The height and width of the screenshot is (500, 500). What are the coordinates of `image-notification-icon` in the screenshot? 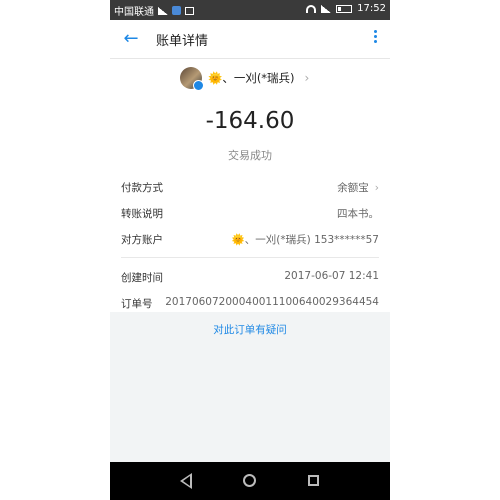 It's located at (189, 10).